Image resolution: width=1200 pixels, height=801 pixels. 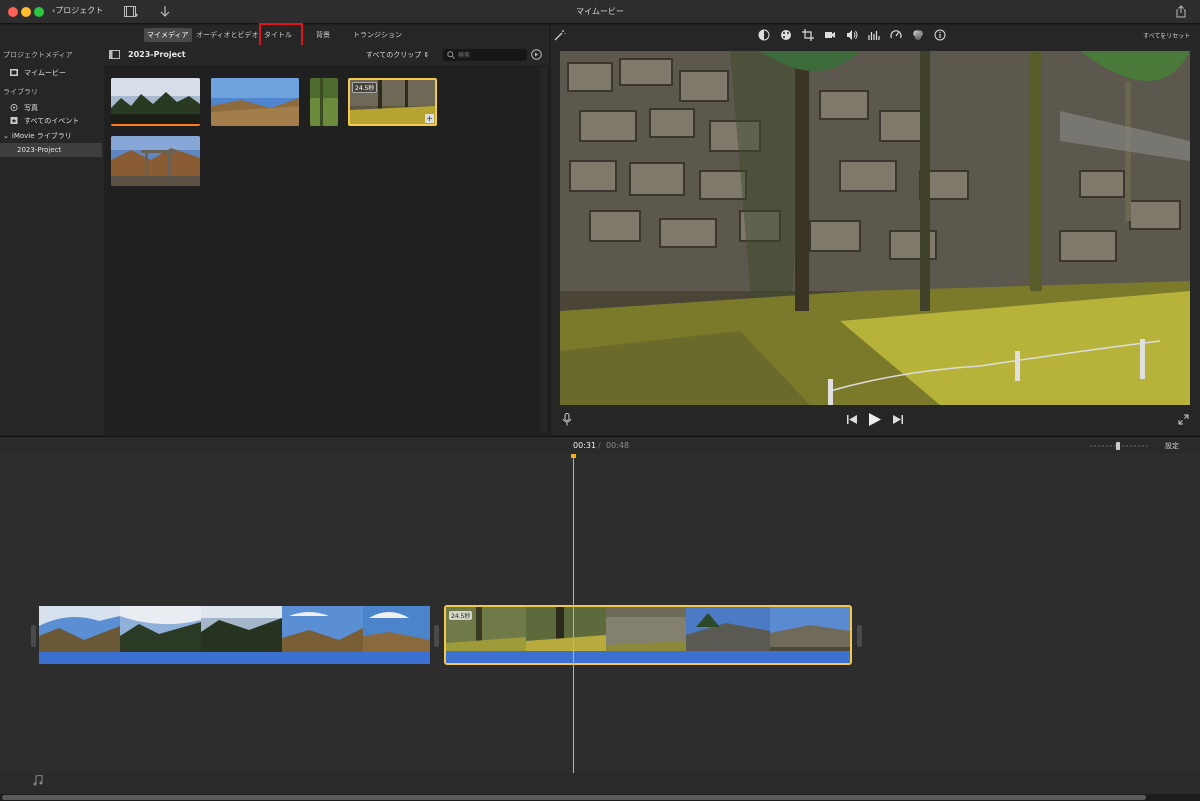 I want to click on film-strip-icon, so click(x=131, y=11).